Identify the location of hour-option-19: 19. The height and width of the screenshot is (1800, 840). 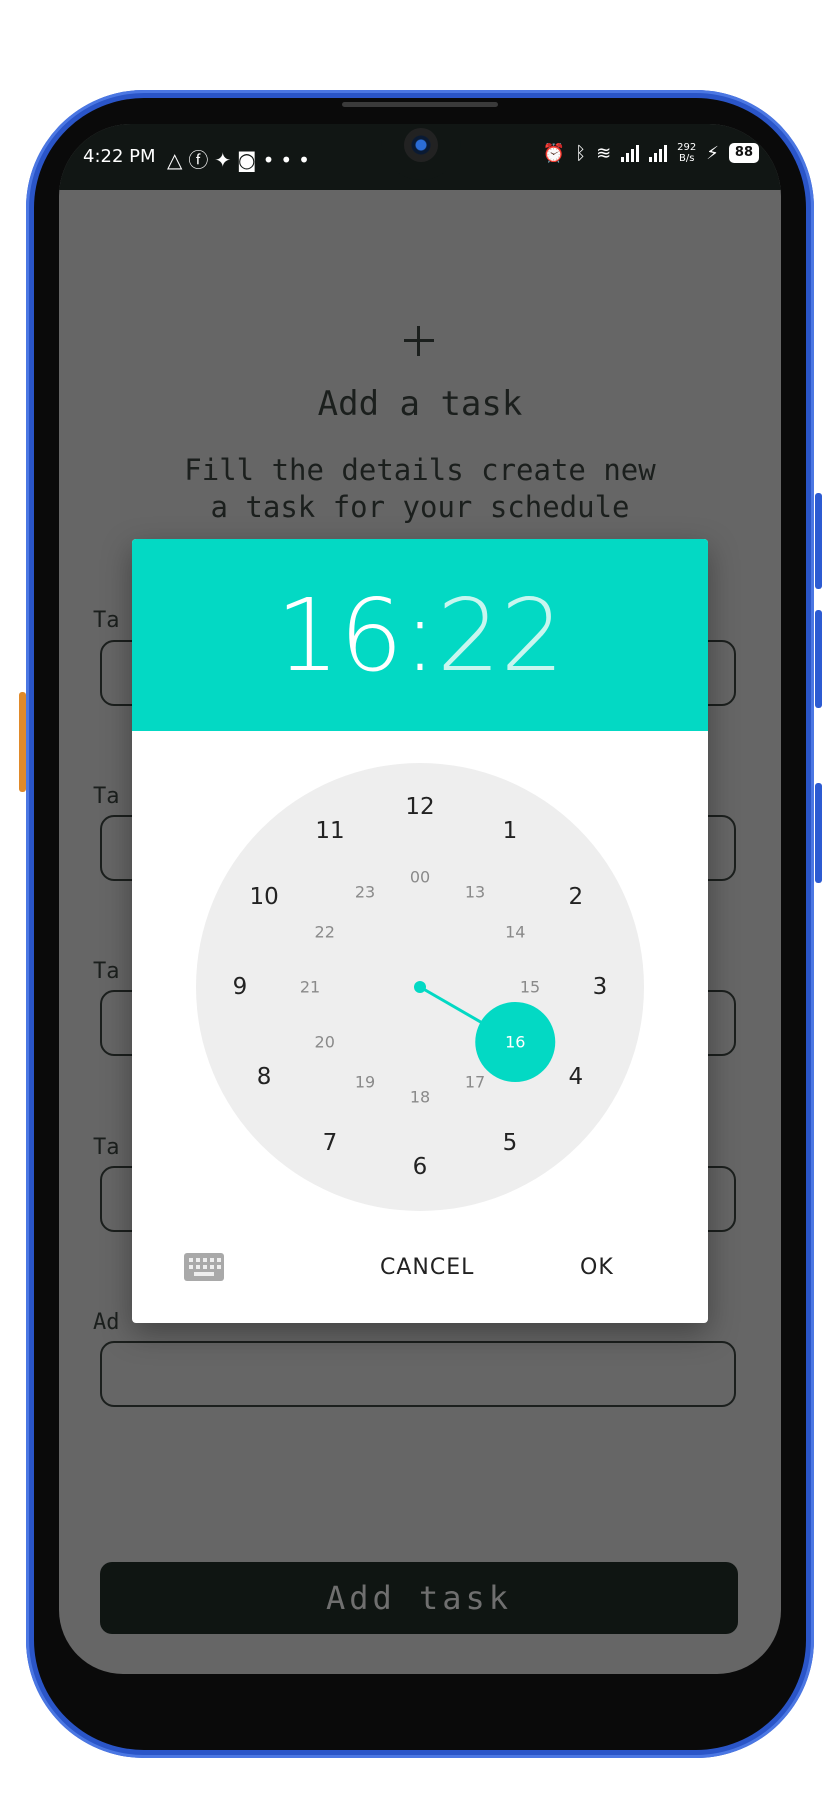
(365, 1082).